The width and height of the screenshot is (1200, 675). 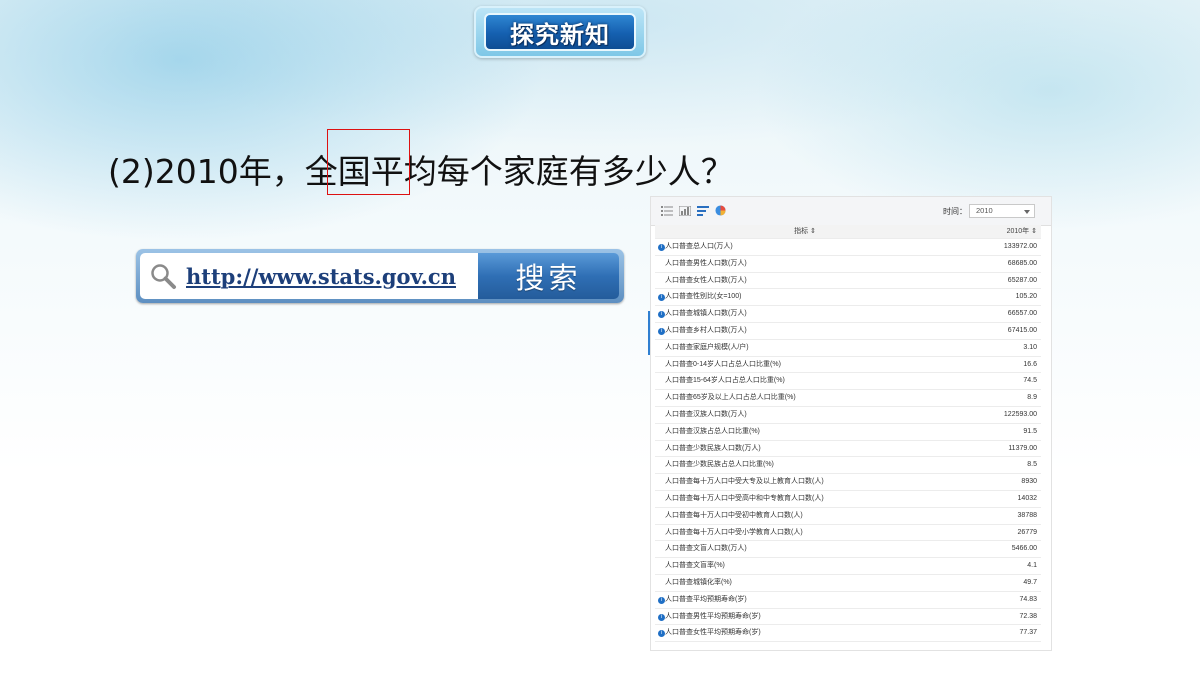 What do you see at coordinates (848, 634) in the screenshot?
I see `table-row: i 人口普查女性平均预期寿命(岁) 77.37` at bounding box center [848, 634].